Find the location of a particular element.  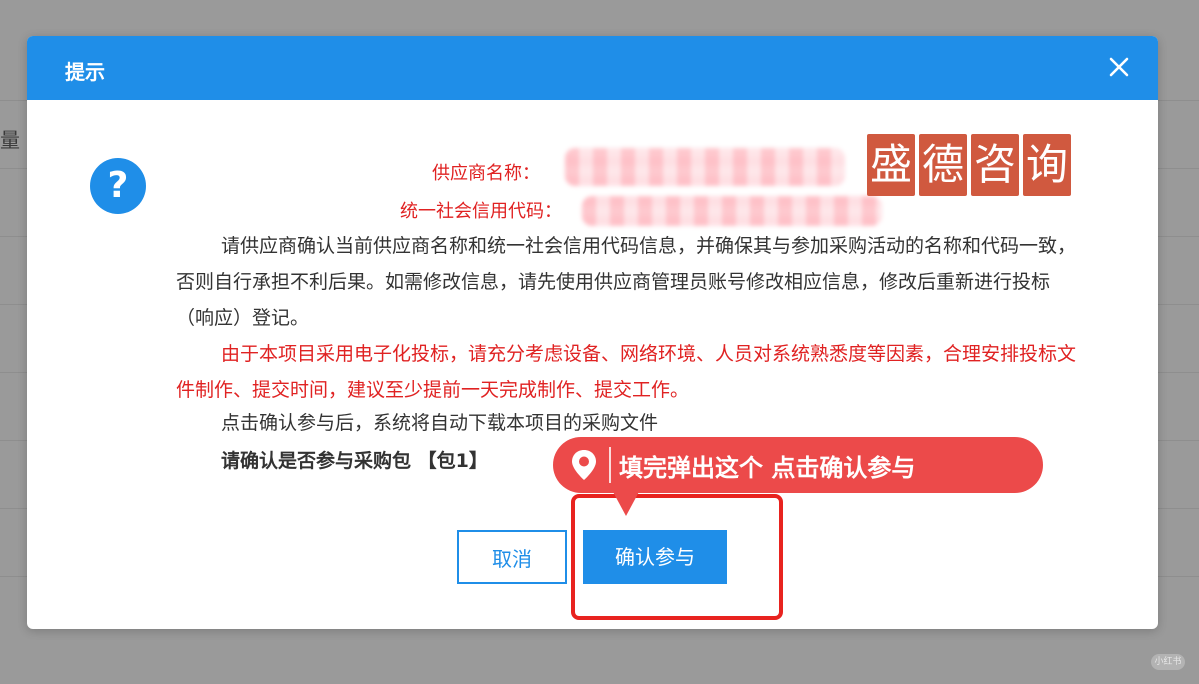

stamp-char: 德 is located at coordinates (943, 165).